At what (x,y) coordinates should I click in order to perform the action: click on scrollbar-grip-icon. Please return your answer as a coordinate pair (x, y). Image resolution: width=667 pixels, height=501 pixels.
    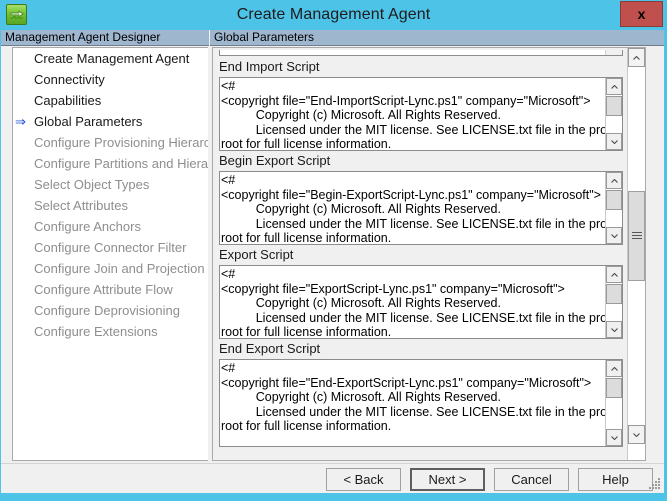
    Looking at the image, I should click on (636, 236).